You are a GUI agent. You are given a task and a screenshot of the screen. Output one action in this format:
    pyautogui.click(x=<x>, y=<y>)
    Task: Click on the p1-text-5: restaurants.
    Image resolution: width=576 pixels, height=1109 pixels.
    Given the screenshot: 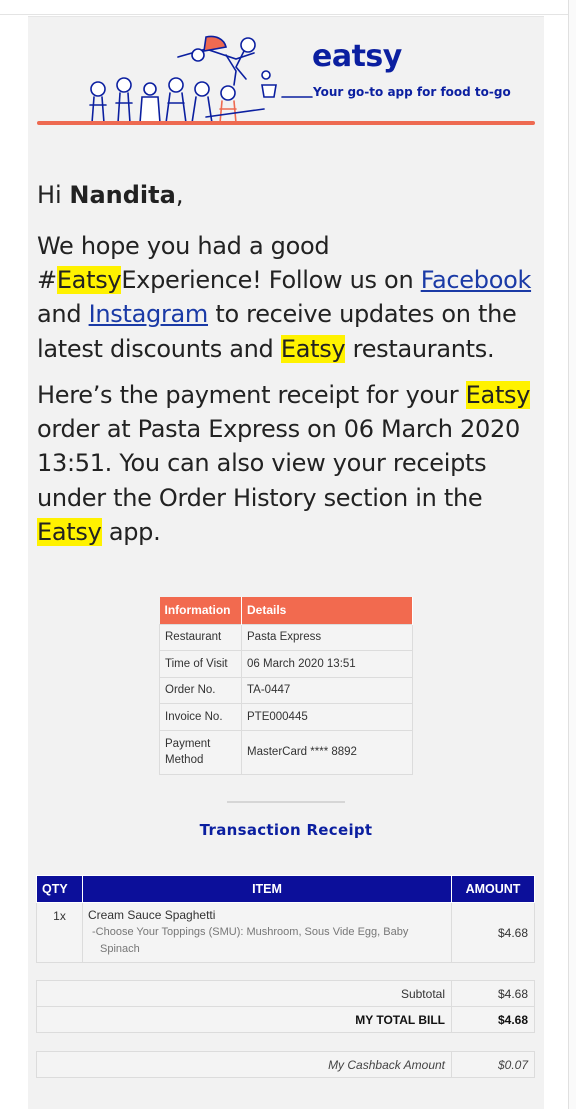 What is the action you would take?
    pyautogui.click(x=420, y=348)
    